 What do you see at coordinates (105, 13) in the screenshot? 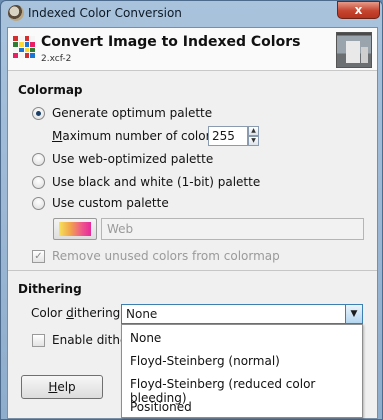
I see `window-title: Indexed Color Conversion` at bounding box center [105, 13].